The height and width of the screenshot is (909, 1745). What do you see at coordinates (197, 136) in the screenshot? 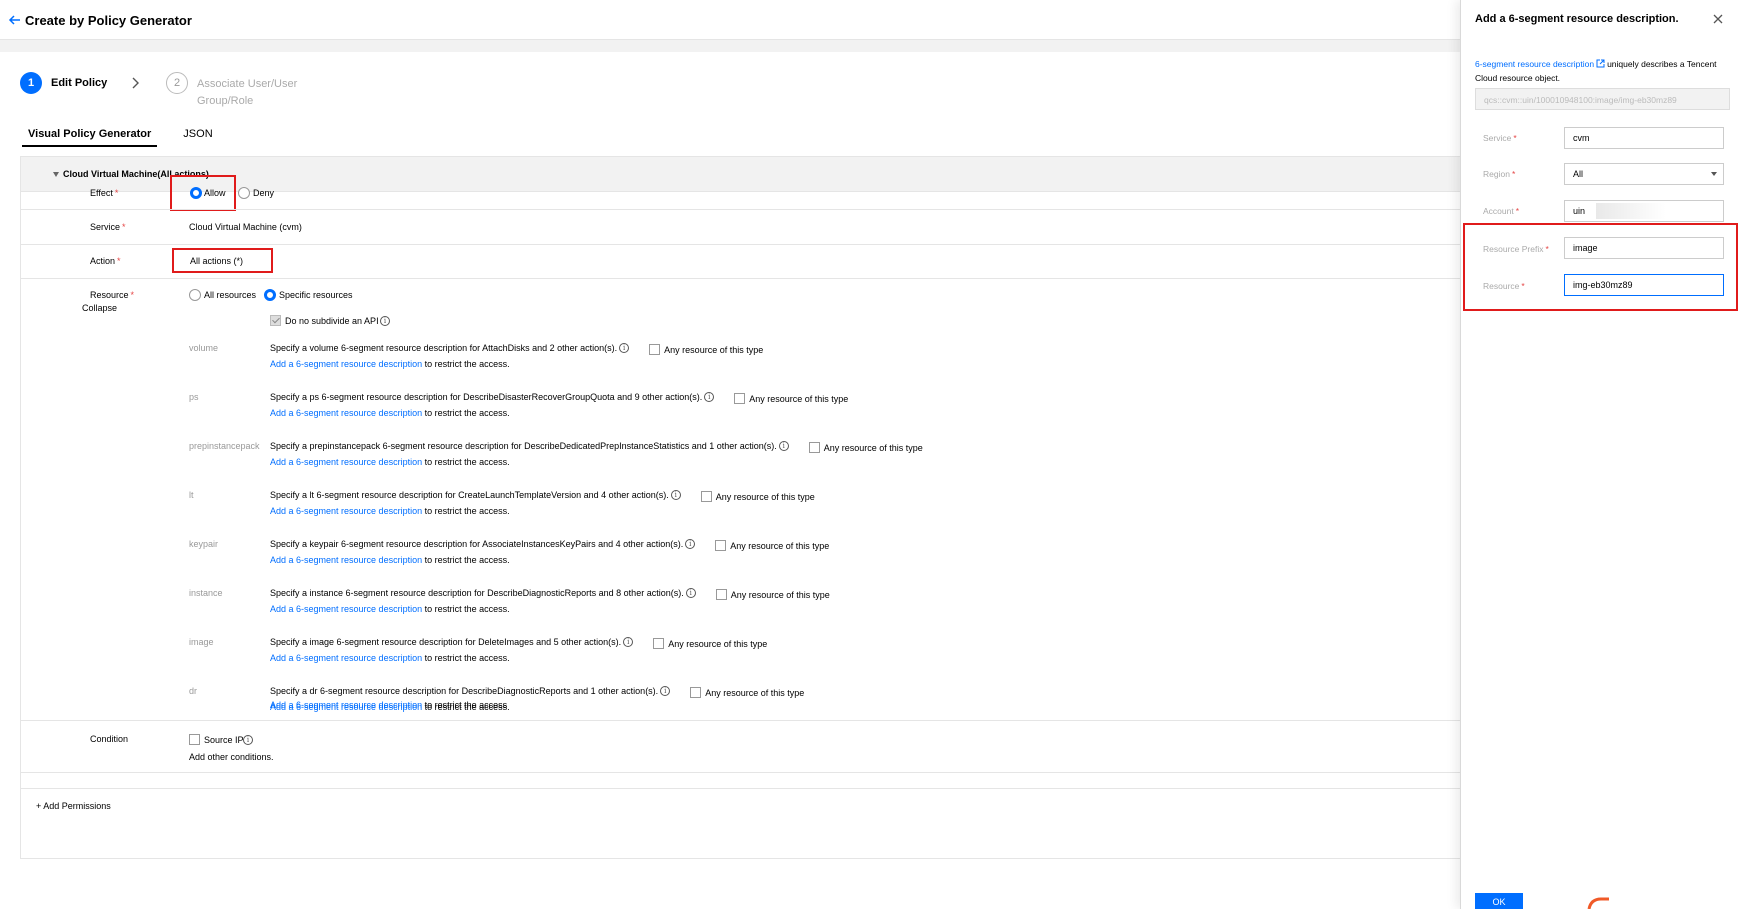
I see `tab-json: JSON` at bounding box center [197, 136].